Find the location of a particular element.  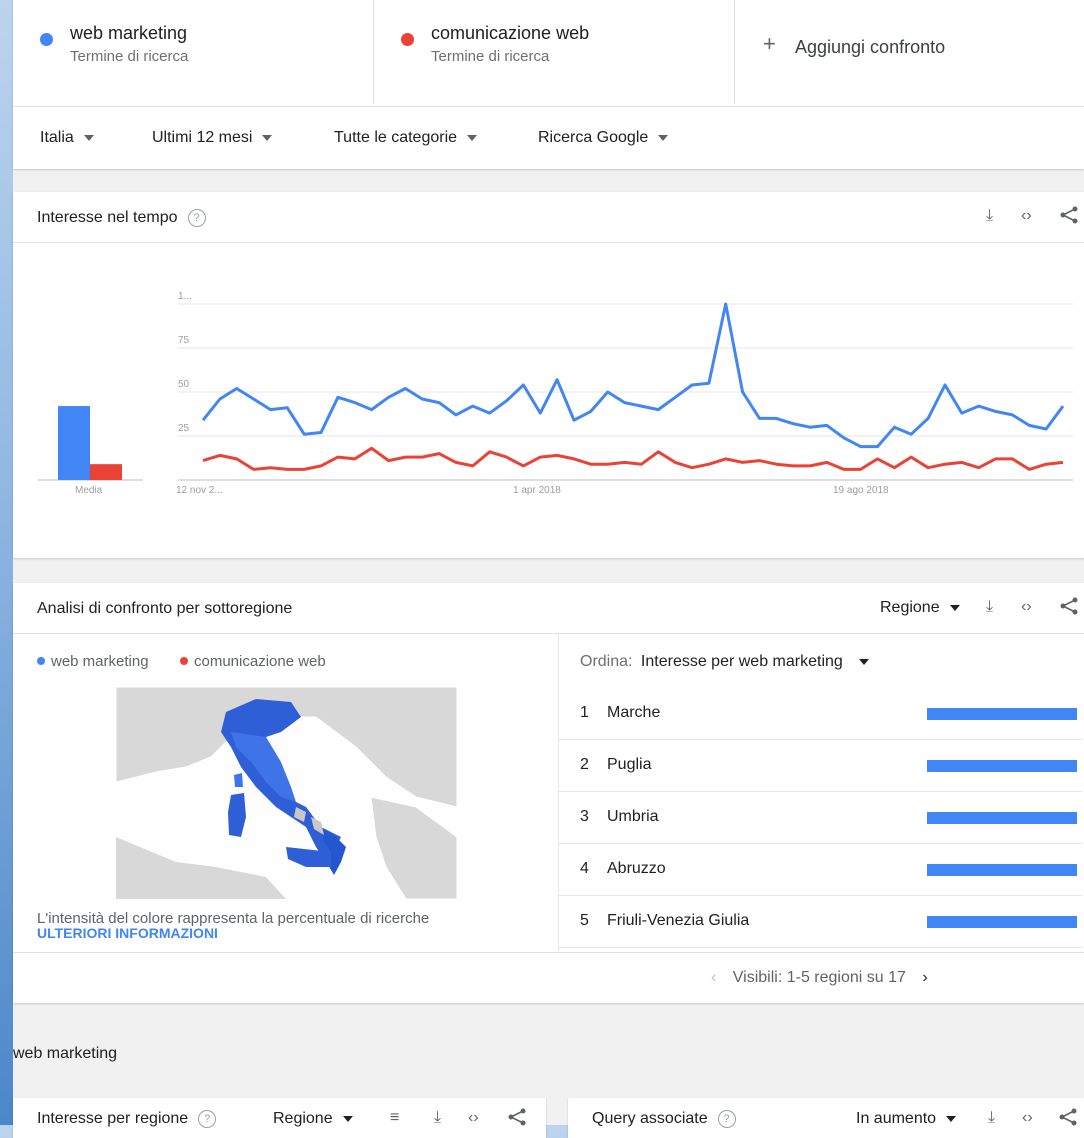

more-info-link: ULTERIORI INFORMAZIONI is located at coordinates (233, 933).